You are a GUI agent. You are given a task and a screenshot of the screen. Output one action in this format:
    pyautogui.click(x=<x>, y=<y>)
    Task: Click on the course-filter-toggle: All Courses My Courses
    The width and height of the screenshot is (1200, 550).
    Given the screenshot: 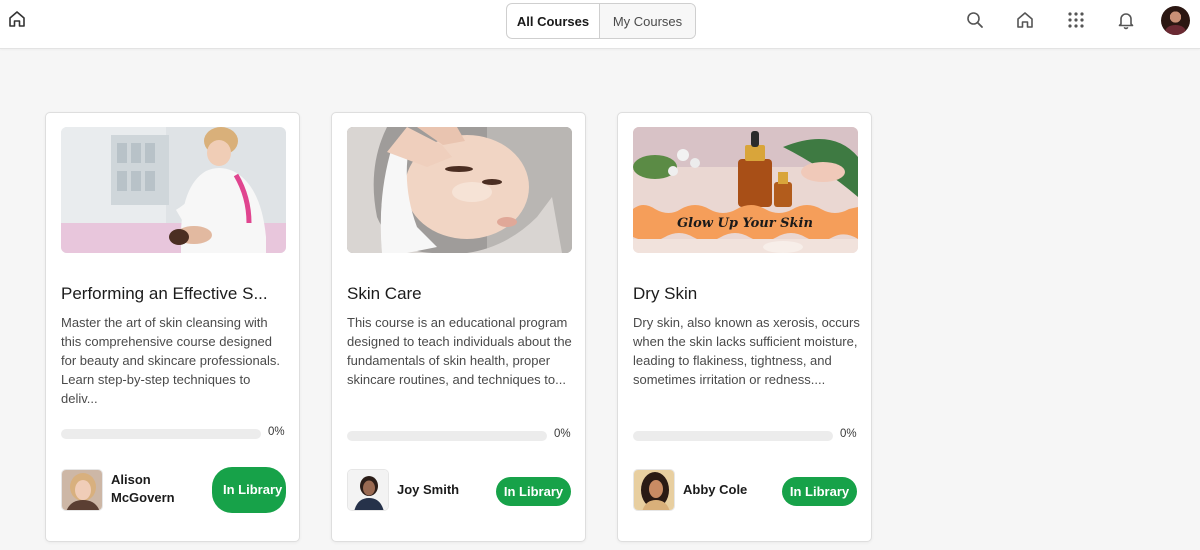 What is the action you would take?
    pyautogui.click(x=601, y=21)
    